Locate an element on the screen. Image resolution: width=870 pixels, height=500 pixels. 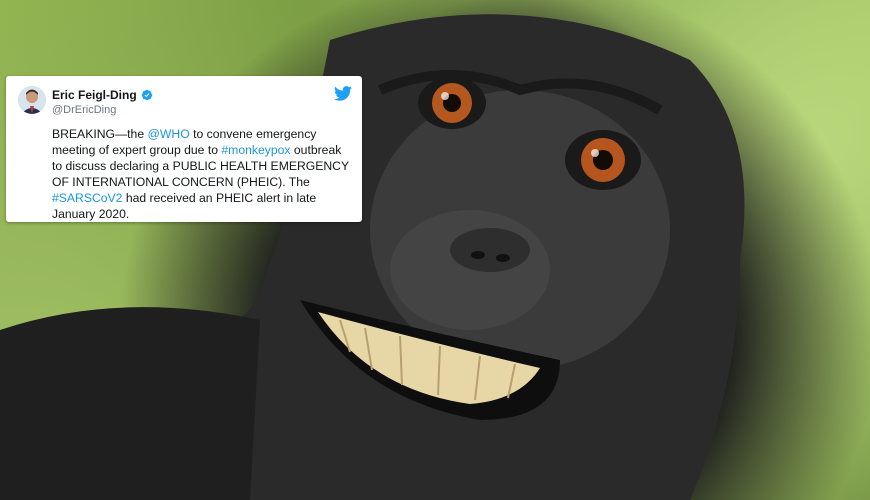
author-handle: @DrEricDing is located at coordinates (84, 110).